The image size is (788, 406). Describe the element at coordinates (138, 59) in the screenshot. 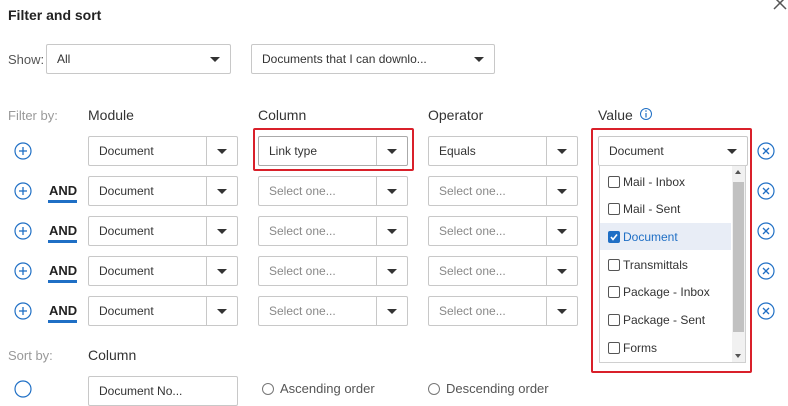

I see `show-scope-select: All` at that location.